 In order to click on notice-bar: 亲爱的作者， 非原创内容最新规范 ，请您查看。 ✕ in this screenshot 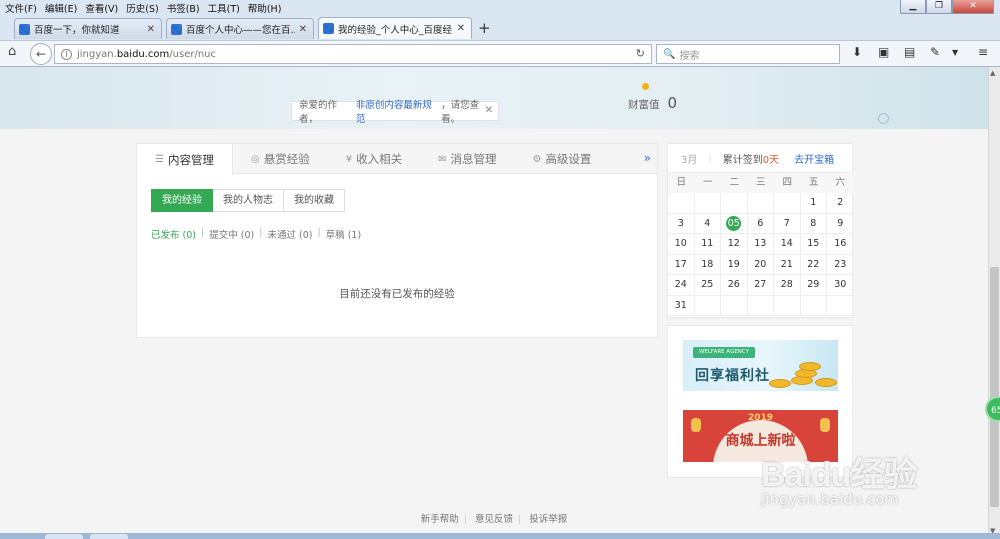, I will do `click(395, 112)`.